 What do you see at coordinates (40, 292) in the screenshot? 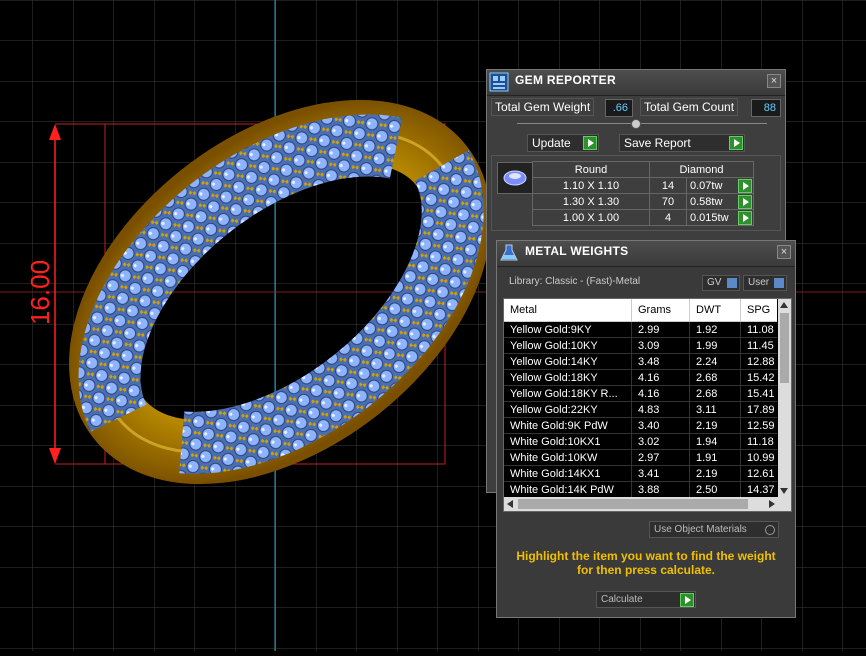
I see `dimension-label: 16.00` at bounding box center [40, 292].